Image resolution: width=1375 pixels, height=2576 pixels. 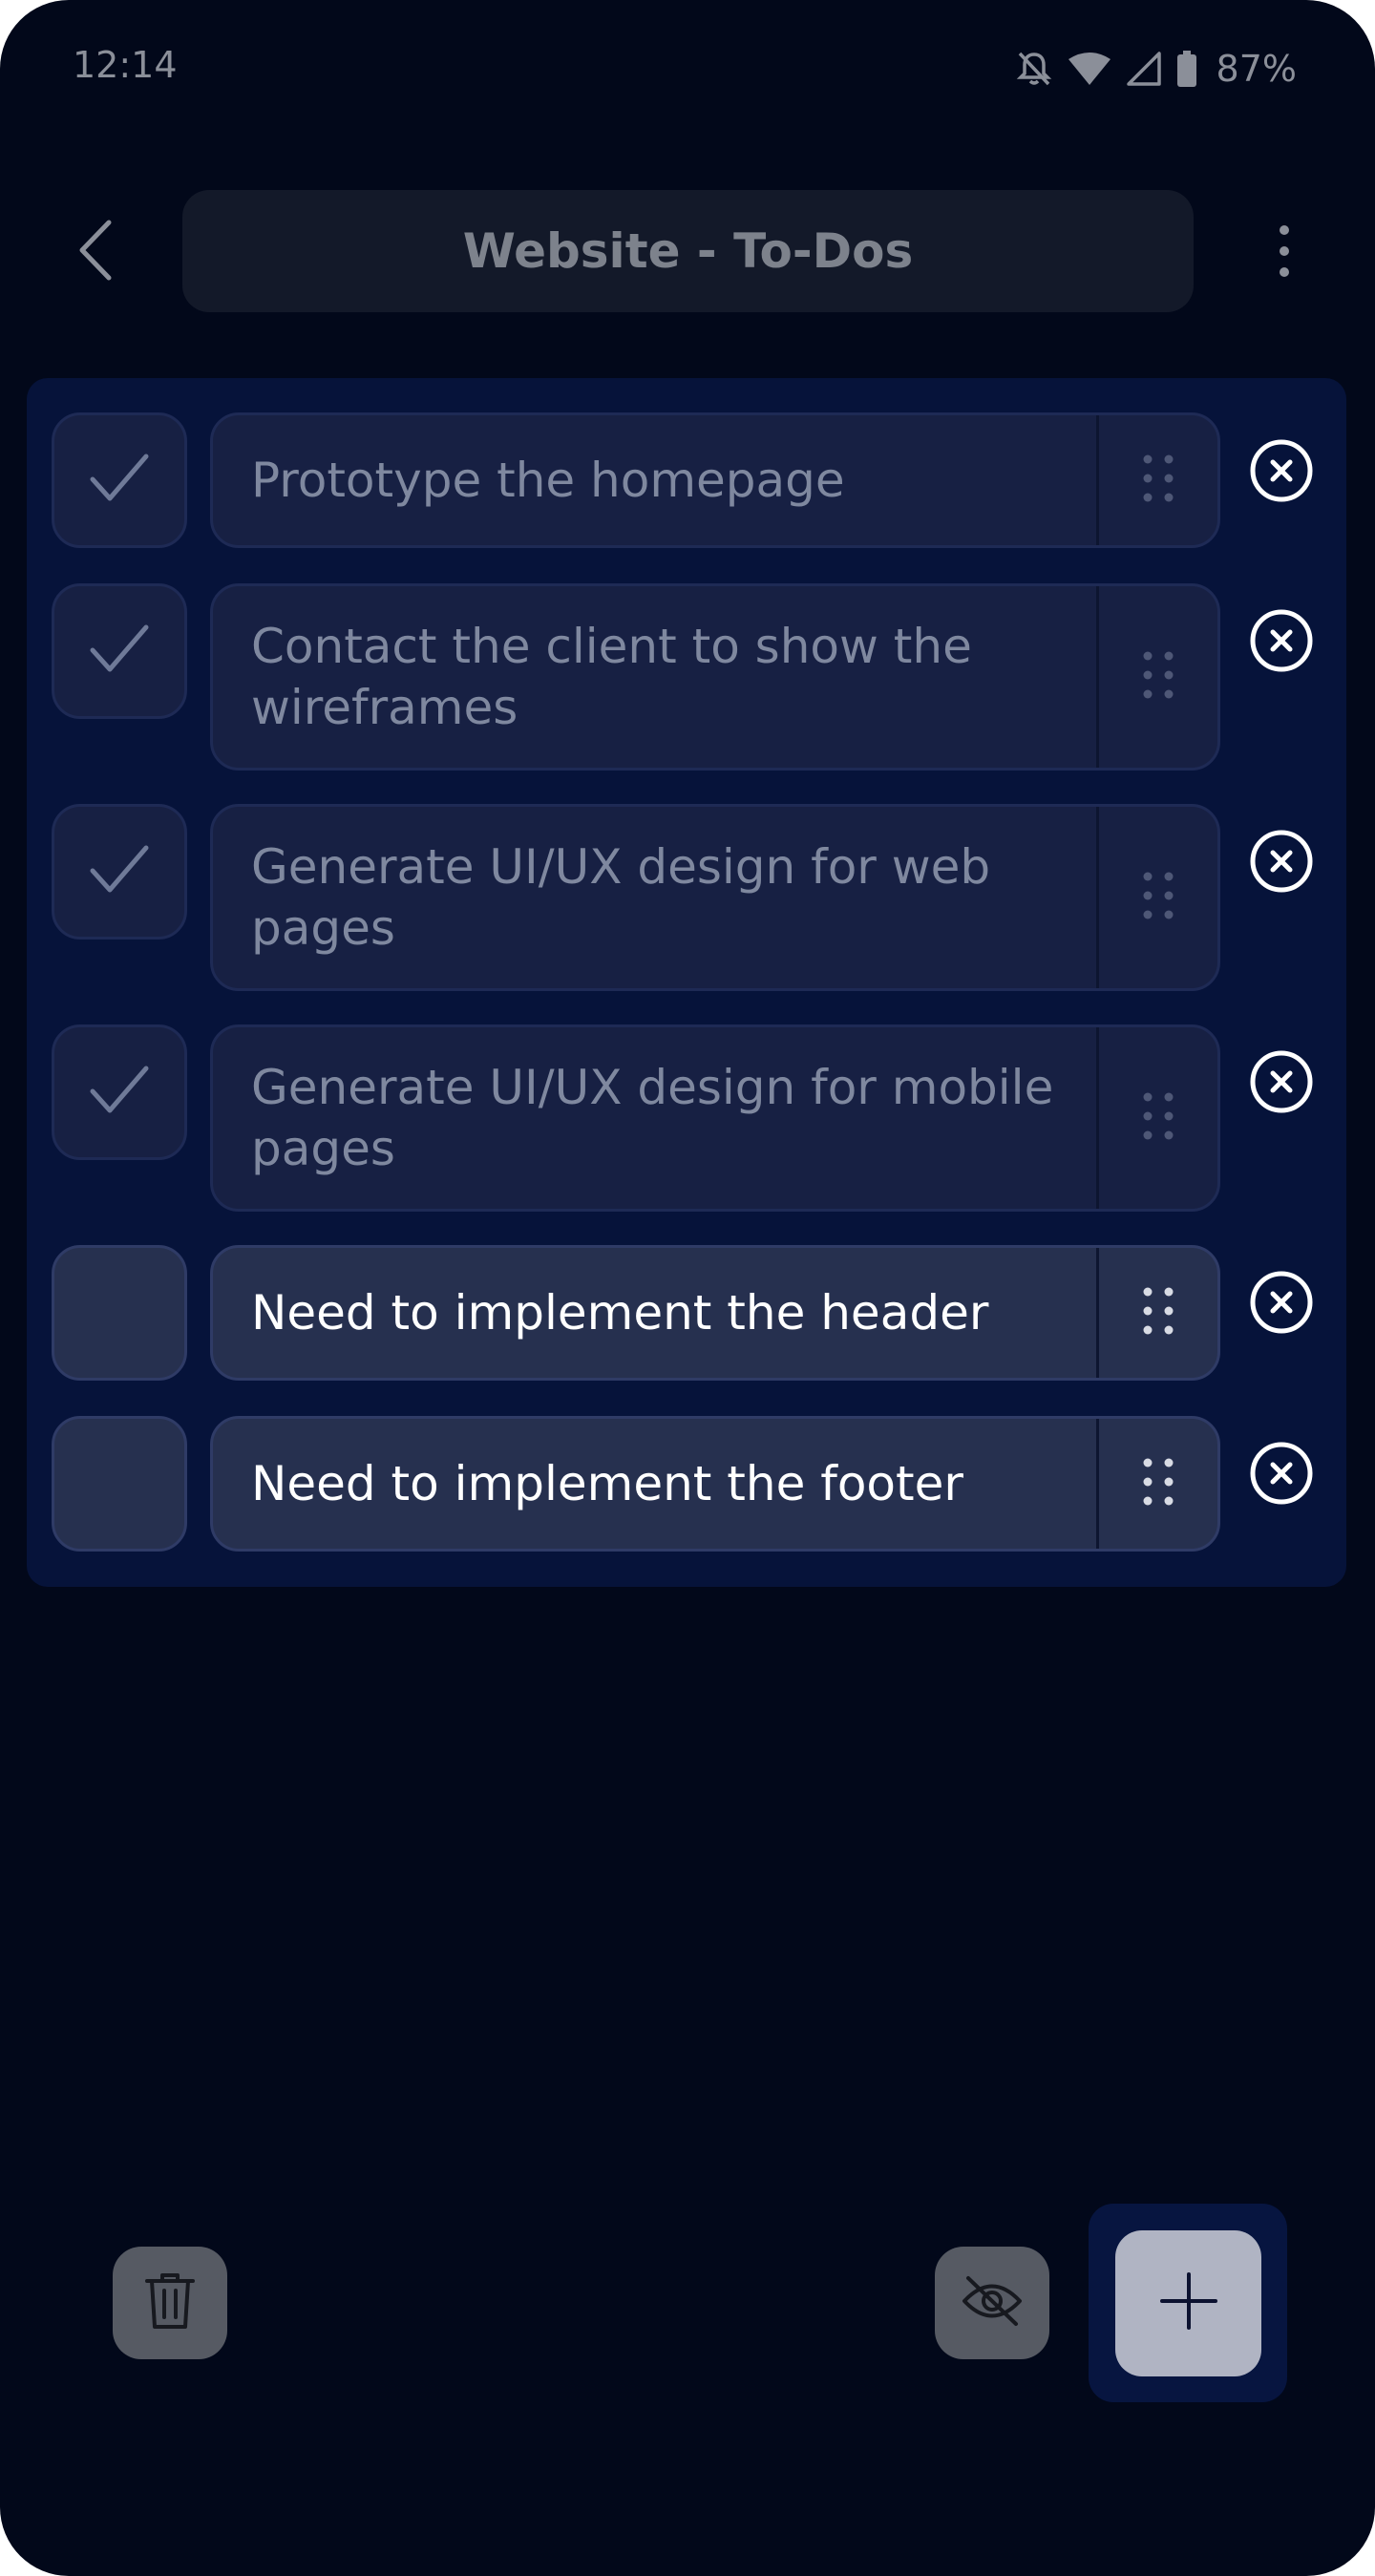 I want to click on list-title-field: Website - To-Dos, so click(x=688, y=251).